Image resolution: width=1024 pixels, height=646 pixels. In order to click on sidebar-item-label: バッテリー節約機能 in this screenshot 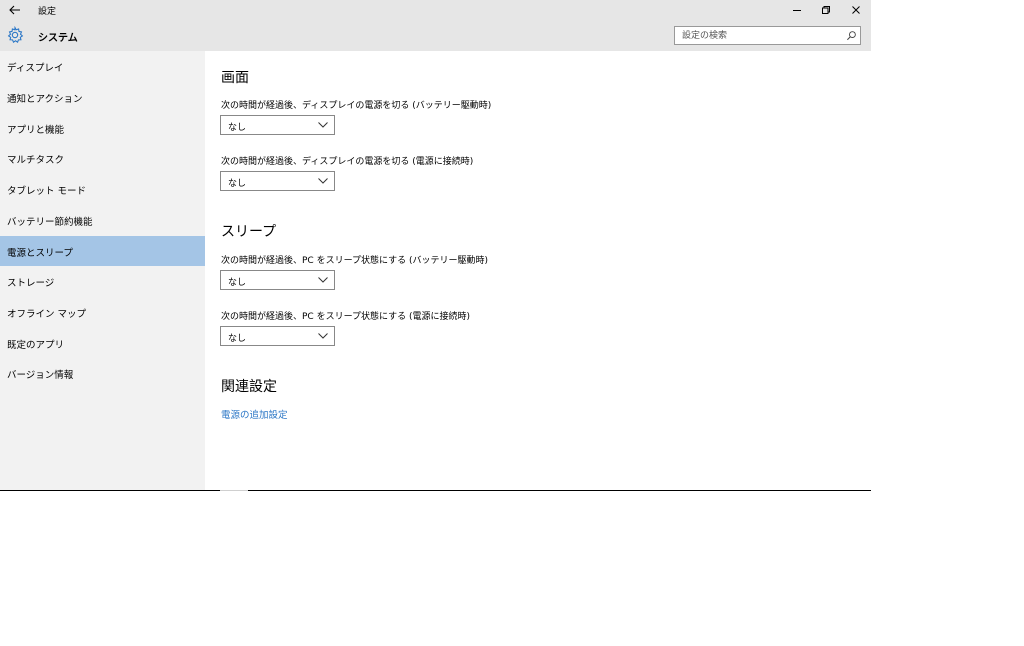, I will do `click(50, 222)`.